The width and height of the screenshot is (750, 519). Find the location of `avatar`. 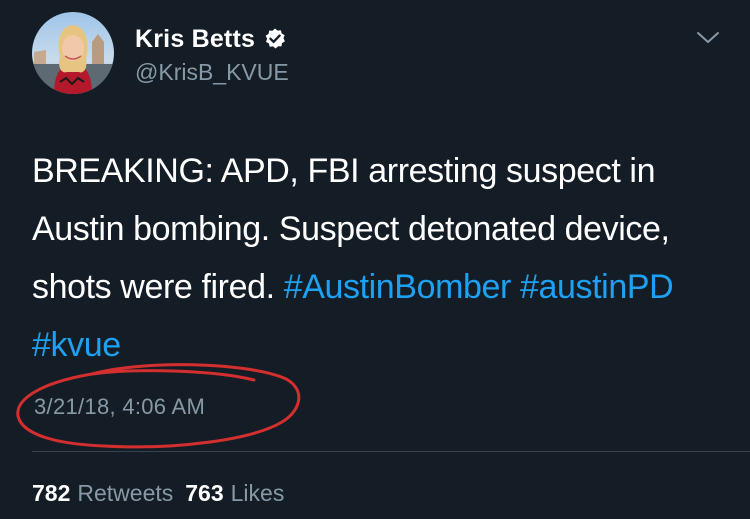

avatar is located at coordinates (73, 53).